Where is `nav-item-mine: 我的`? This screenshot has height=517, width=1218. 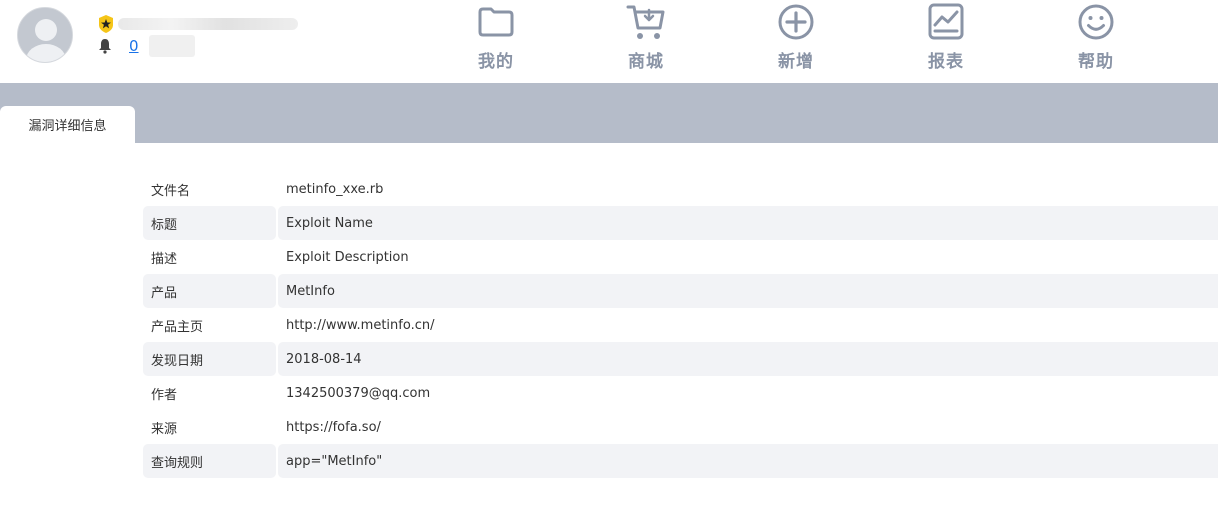
nav-item-mine: 我的 is located at coordinates (496, 41).